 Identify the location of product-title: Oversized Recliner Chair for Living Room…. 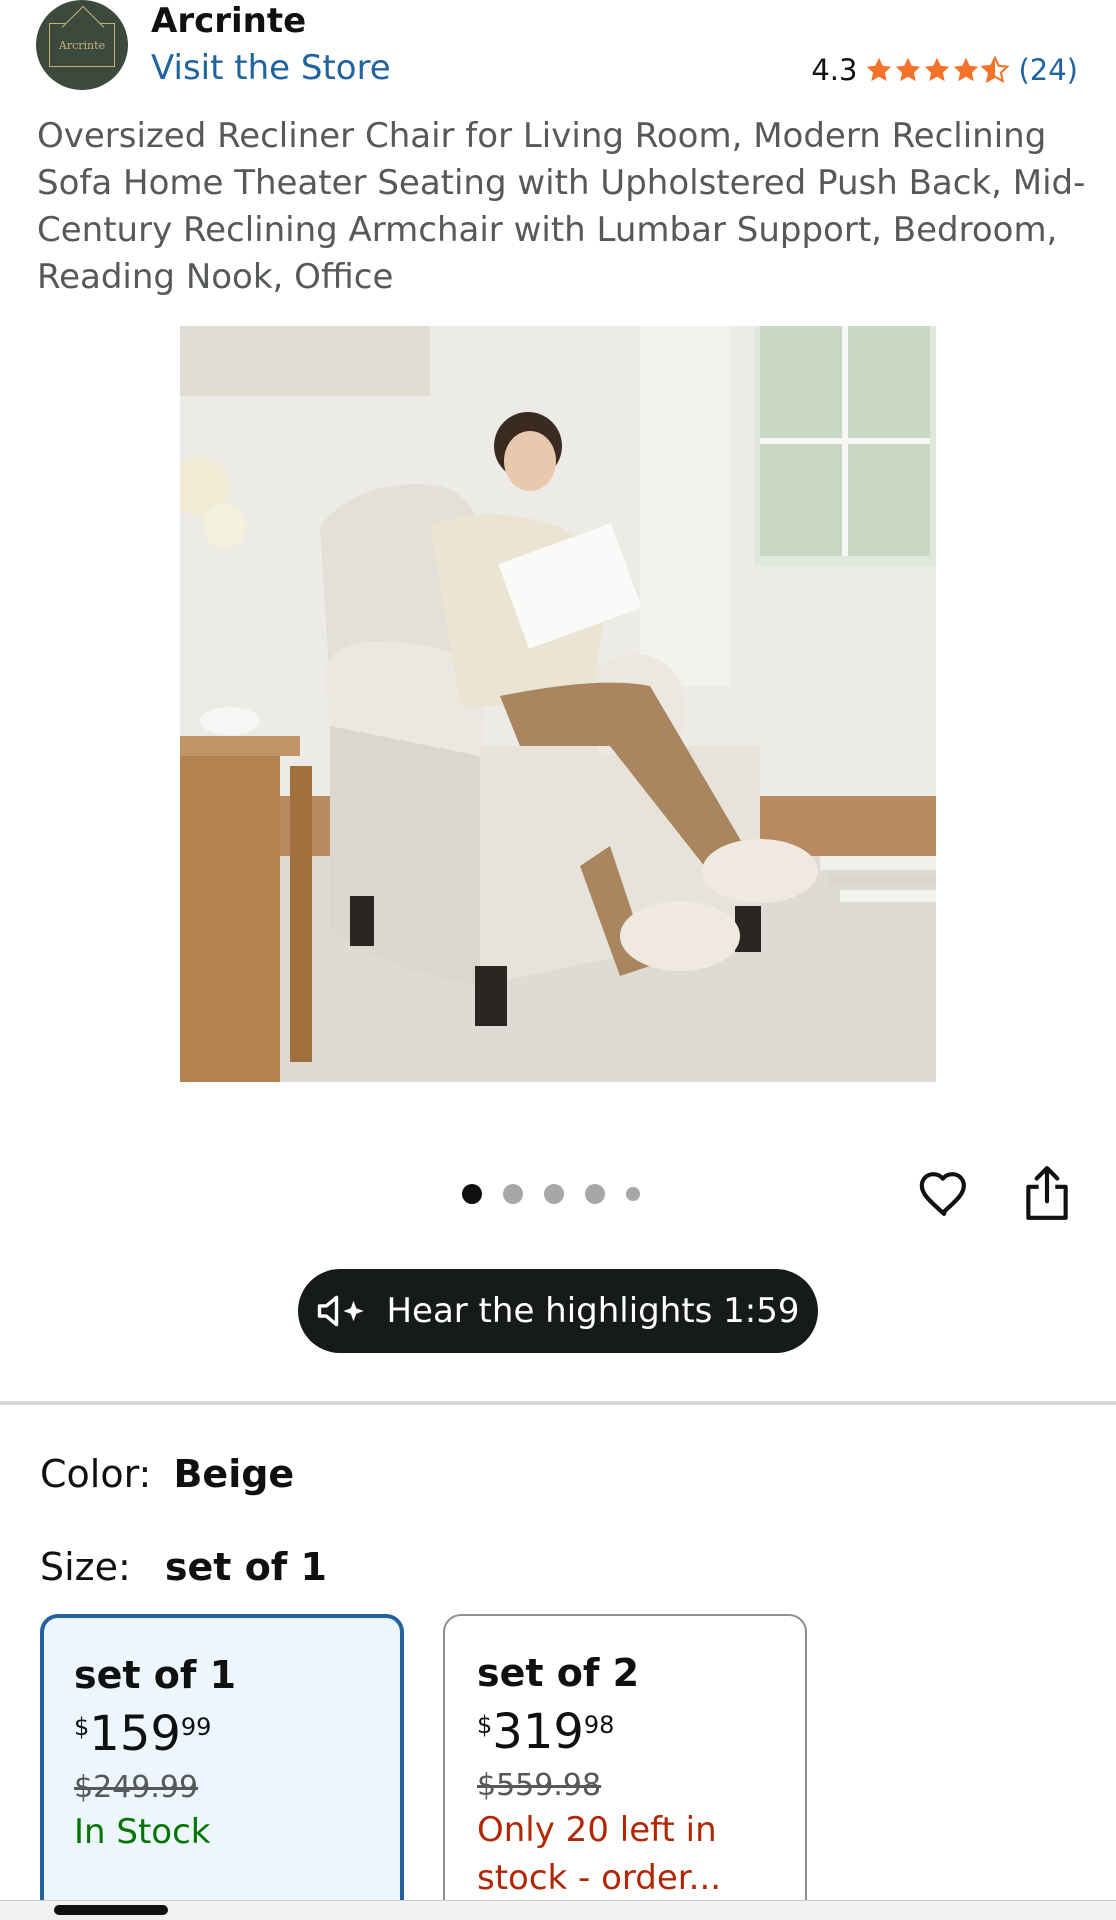
(561, 206).